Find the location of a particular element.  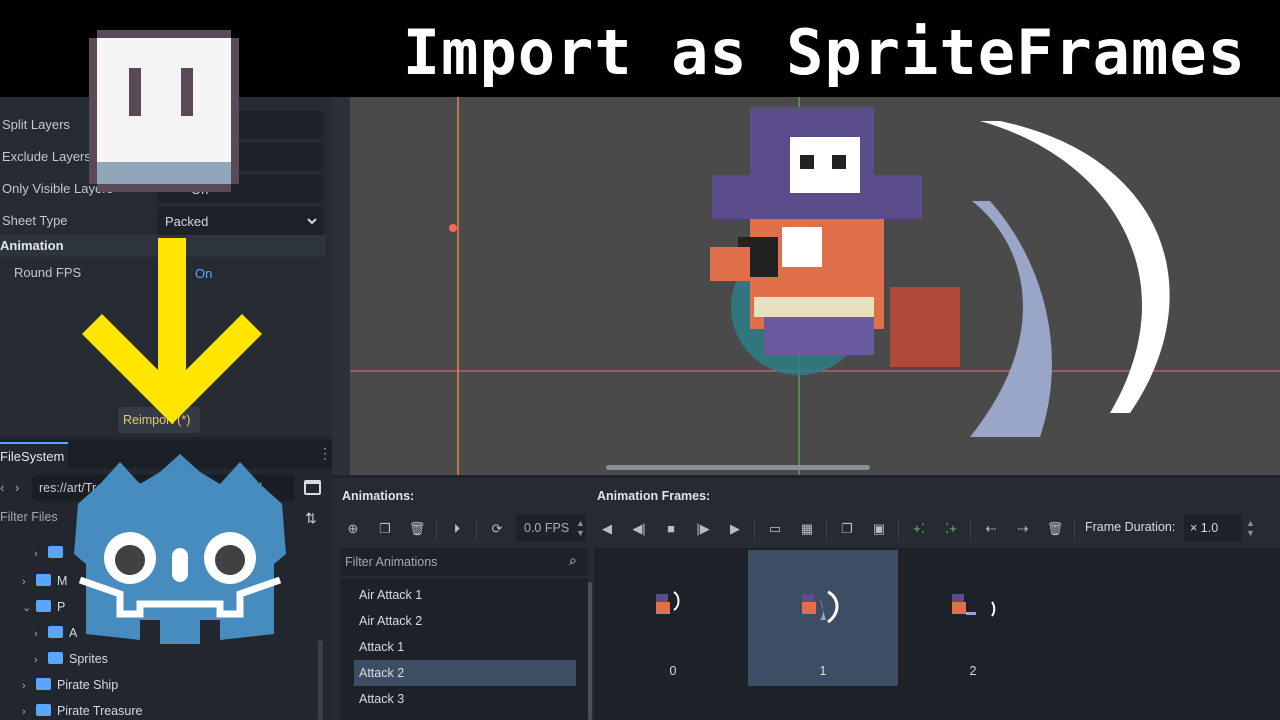

list-item: Air Attack 1 is located at coordinates (465, 595).